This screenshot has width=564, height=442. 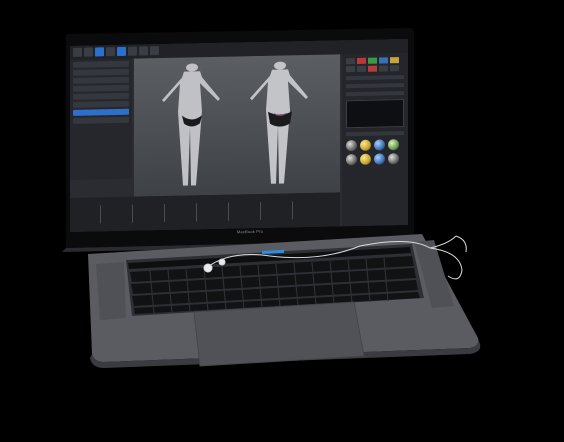 What do you see at coordinates (111, 291) in the screenshot?
I see `speaker-grill-left` at bounding box center [111, 291].